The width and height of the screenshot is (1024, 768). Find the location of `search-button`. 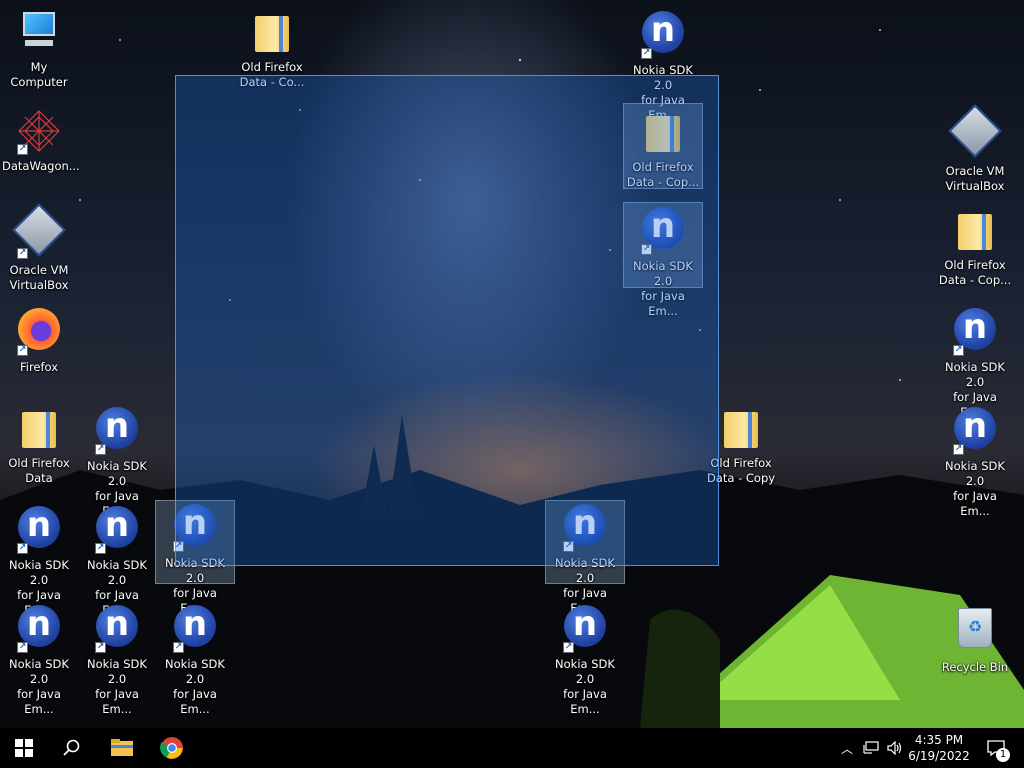

search-button is located at coordinates (72, 748).